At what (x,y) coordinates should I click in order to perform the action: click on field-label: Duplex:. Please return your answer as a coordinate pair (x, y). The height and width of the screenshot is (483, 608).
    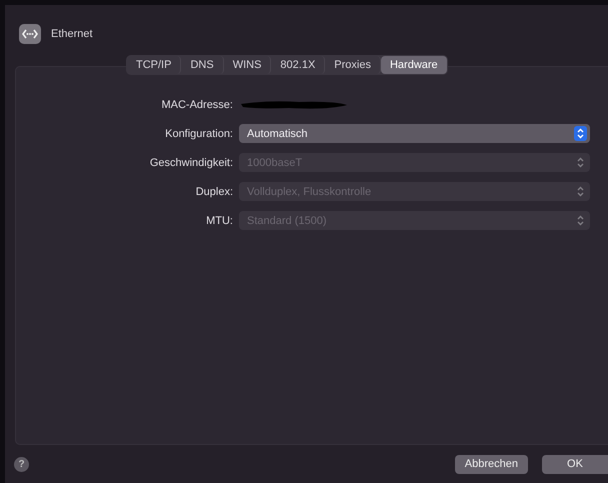
    Looking at the image, I should click on (213, 192).